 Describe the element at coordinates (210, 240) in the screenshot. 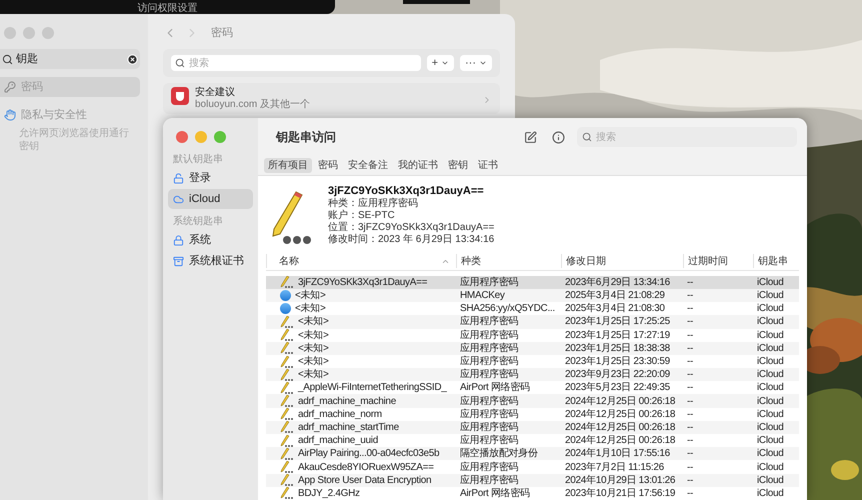

I see `sidebar-item: 系统` at that location.